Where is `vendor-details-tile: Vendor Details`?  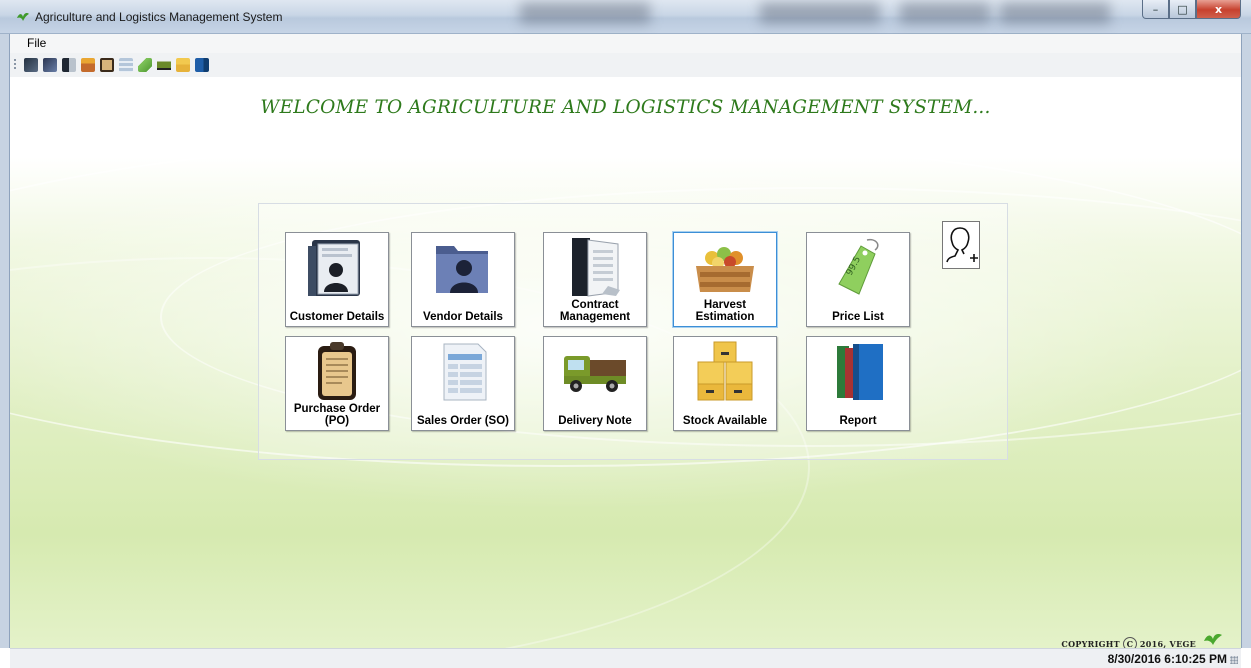
vendor-details-tile: Vendor Details is located at coordinates (463, 279).